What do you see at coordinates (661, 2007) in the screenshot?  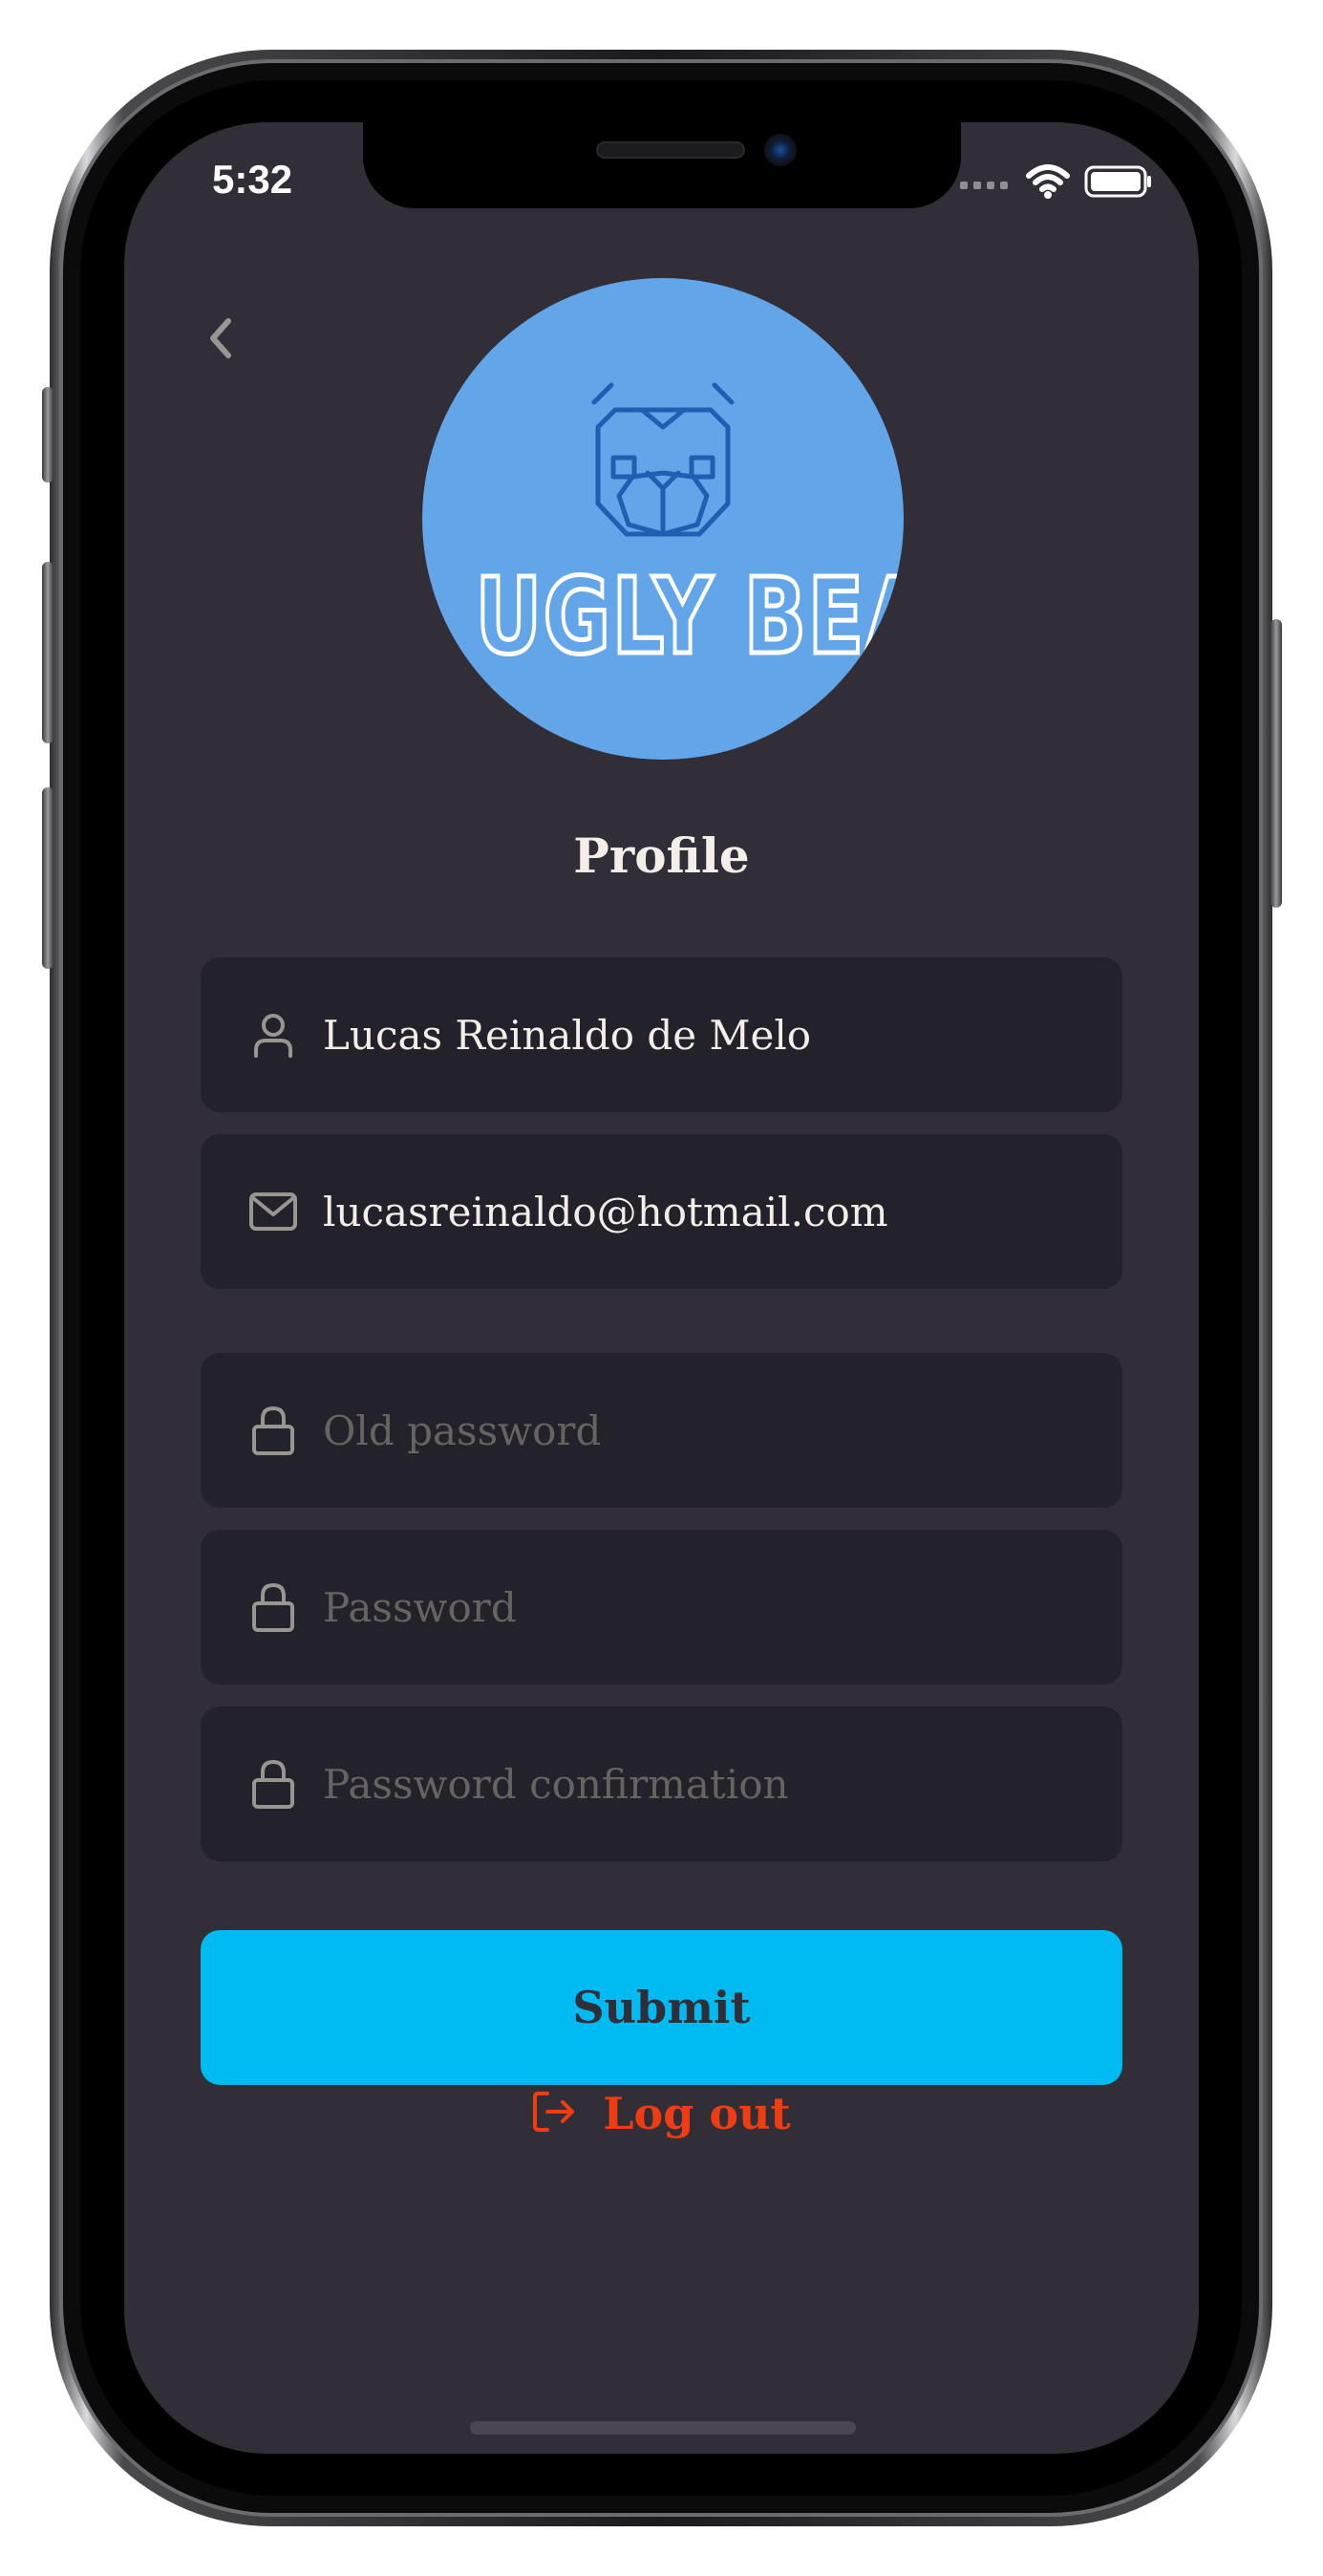 I see `submit-button: Submit` at bounding box center [661, 2007].